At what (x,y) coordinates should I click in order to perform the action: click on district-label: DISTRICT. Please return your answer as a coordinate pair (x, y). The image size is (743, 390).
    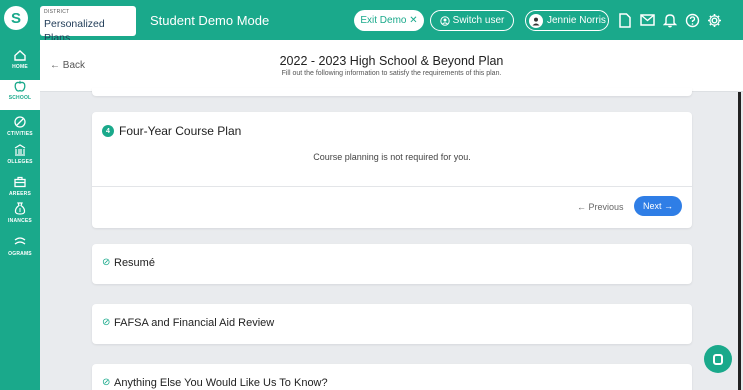
    Looking at the image, I should click on (57, 12).